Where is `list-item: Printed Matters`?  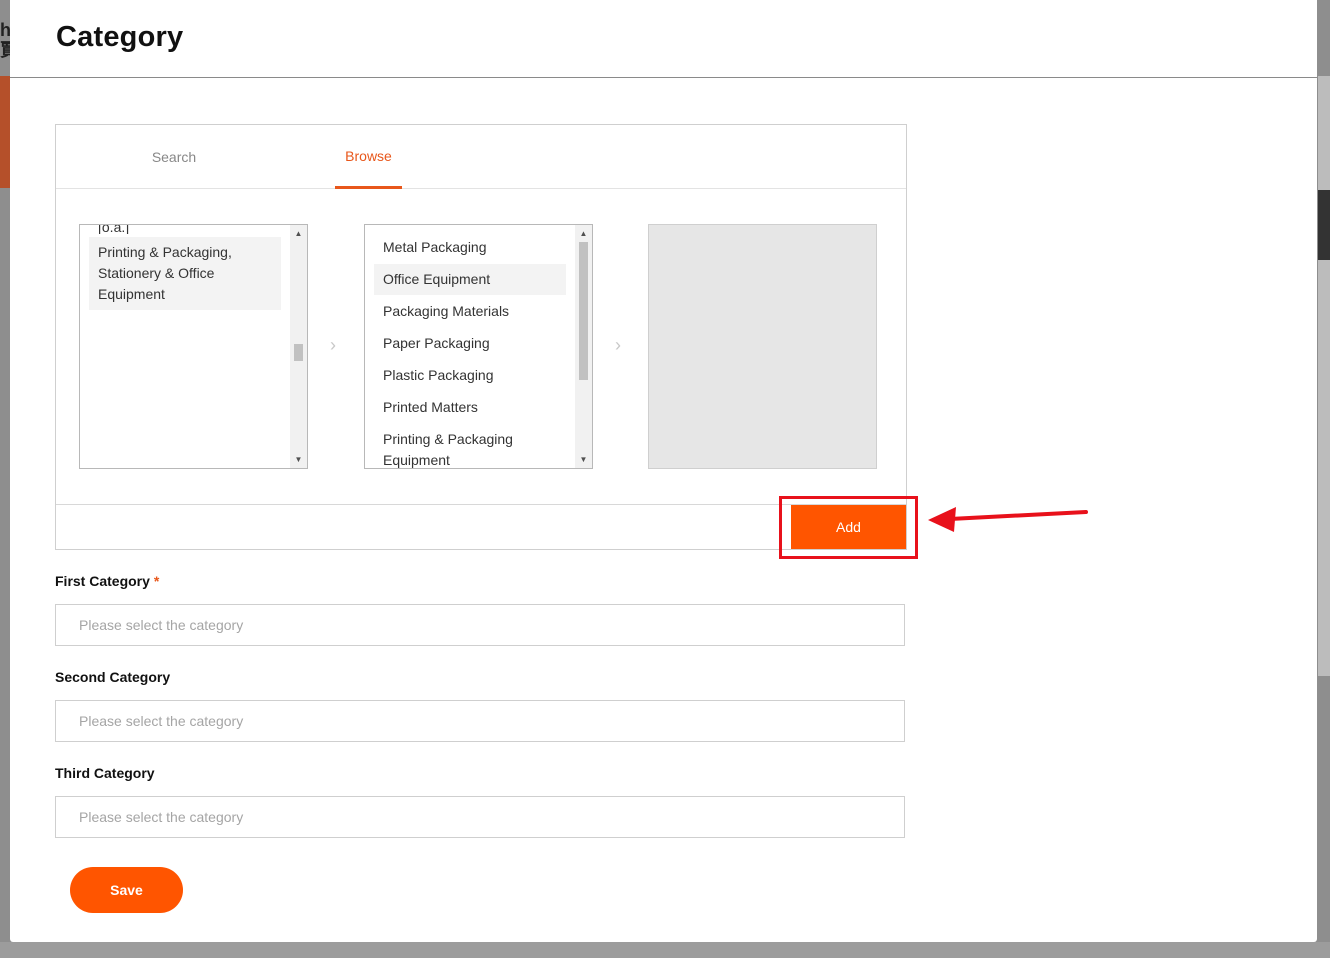
list-item: Printed Matters is located at coordinates (470, 407).